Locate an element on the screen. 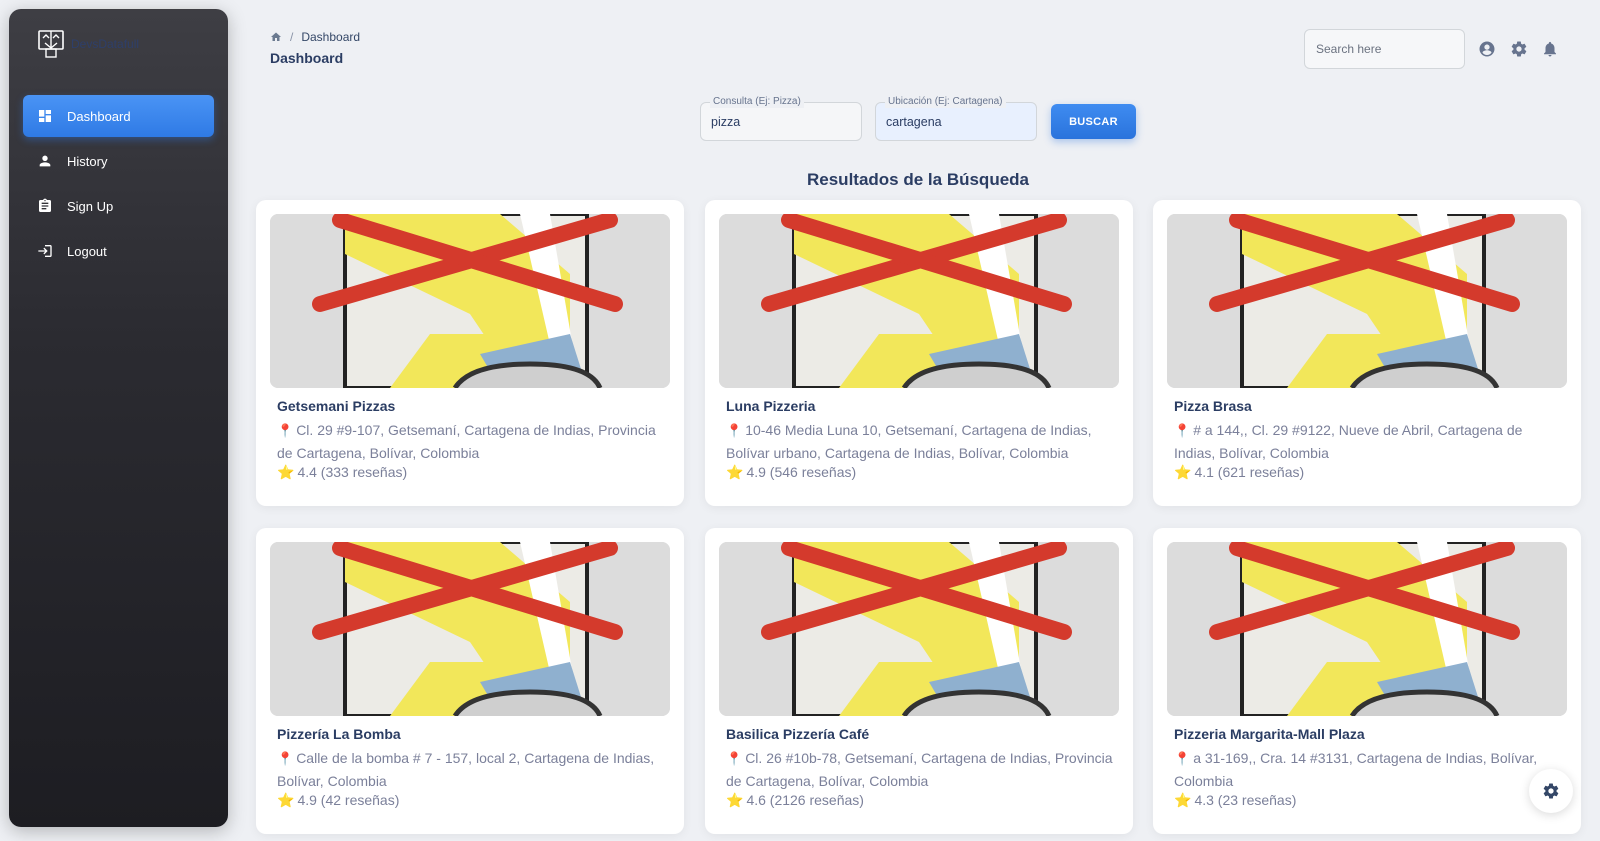  result-name: Getsemani Pizzas is located at coordinates (336, 406).